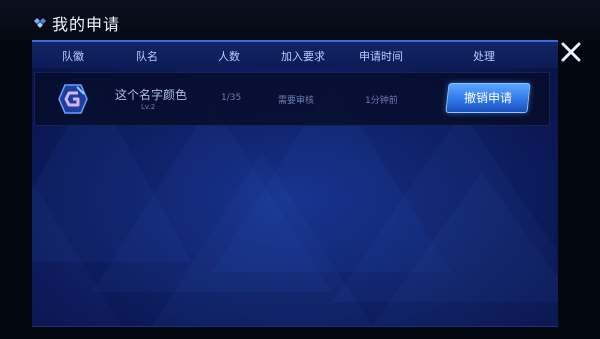 The width and height of the screenshot is (600, 339). Describe the element at coordinates (151, 95) in the screenshot. I see `team-name: 这个名字颜色` at that location.